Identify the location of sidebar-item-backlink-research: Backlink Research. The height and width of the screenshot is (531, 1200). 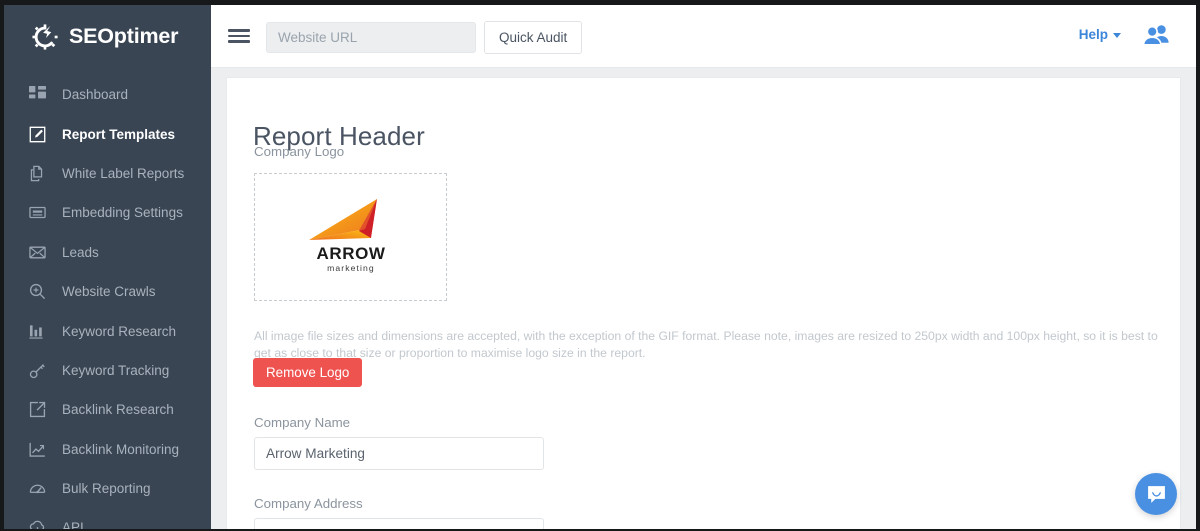
(107, 409).